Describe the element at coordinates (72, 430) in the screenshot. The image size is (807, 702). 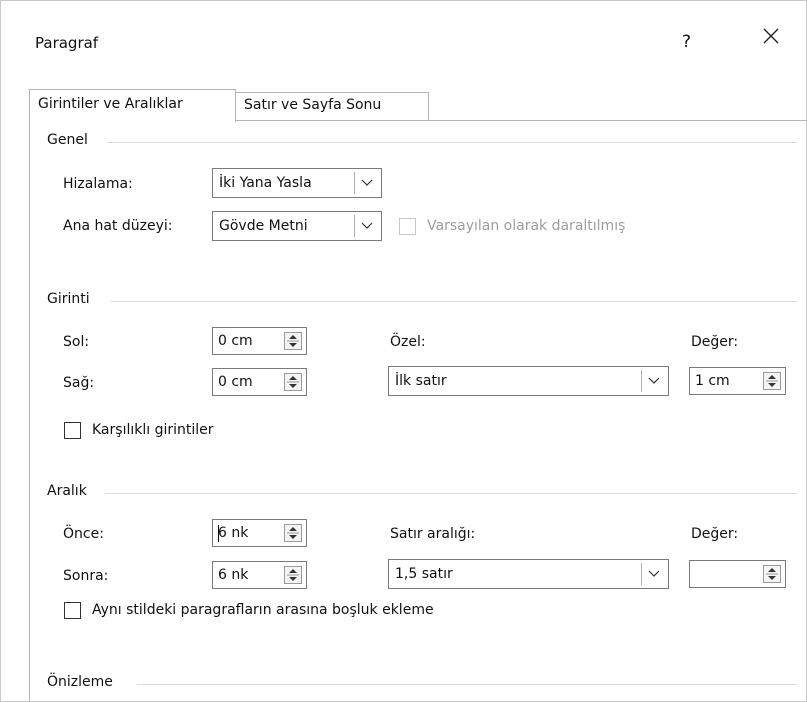
I see `mirror-indents-checkbox` at that location.